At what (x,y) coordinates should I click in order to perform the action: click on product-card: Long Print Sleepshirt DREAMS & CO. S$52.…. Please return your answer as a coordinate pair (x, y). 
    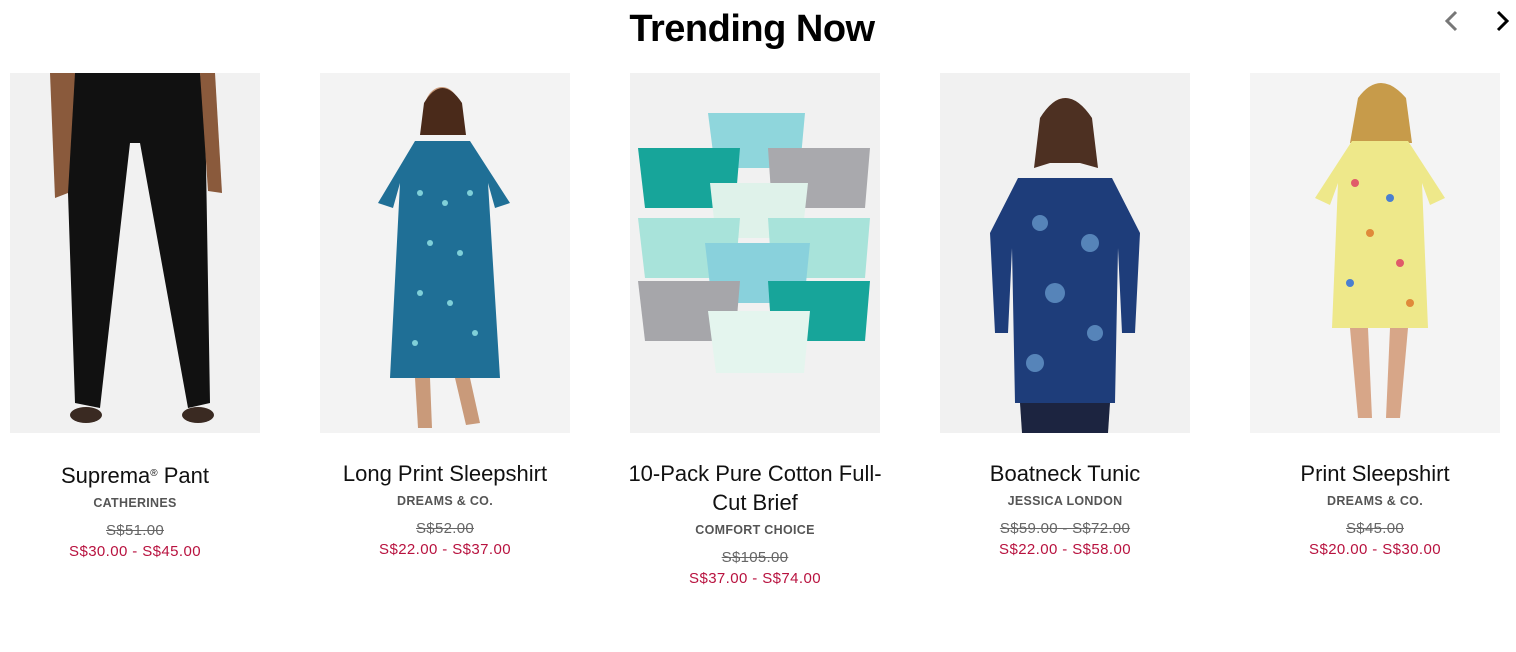
    Looking at the image, I should click on (445, 315).